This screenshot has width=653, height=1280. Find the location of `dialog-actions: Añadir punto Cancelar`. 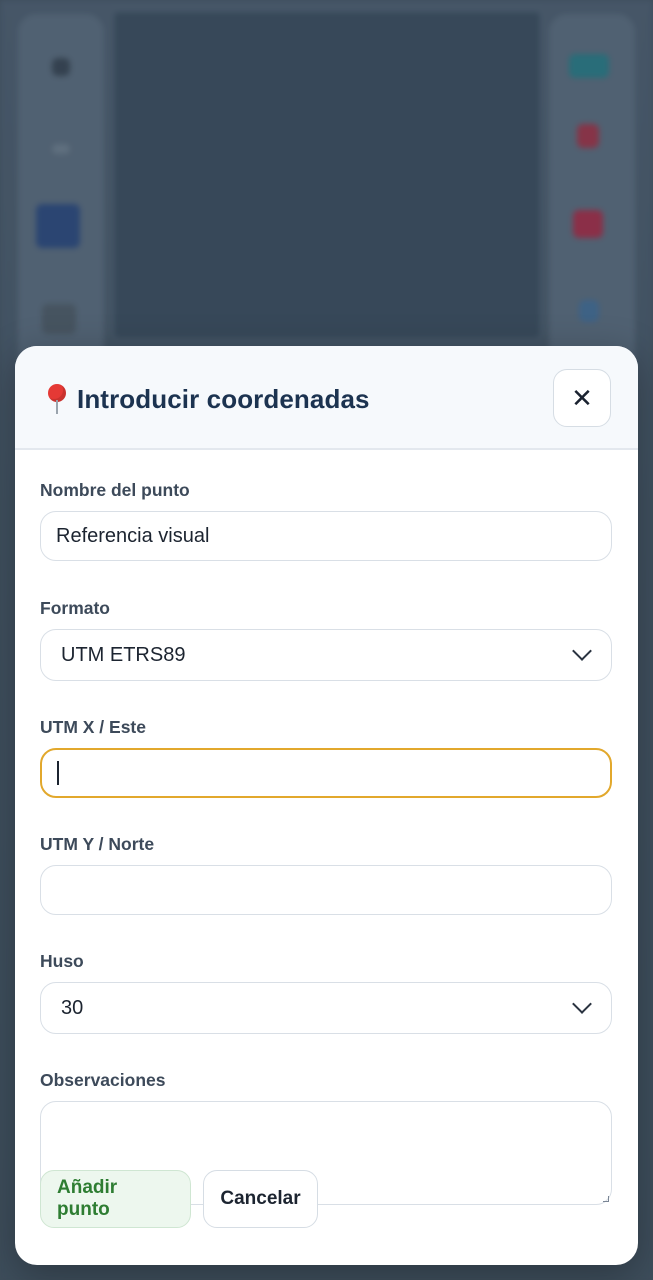

dialog-actions: Añadir punto Cancelar is located at coordinates (179, 1199).